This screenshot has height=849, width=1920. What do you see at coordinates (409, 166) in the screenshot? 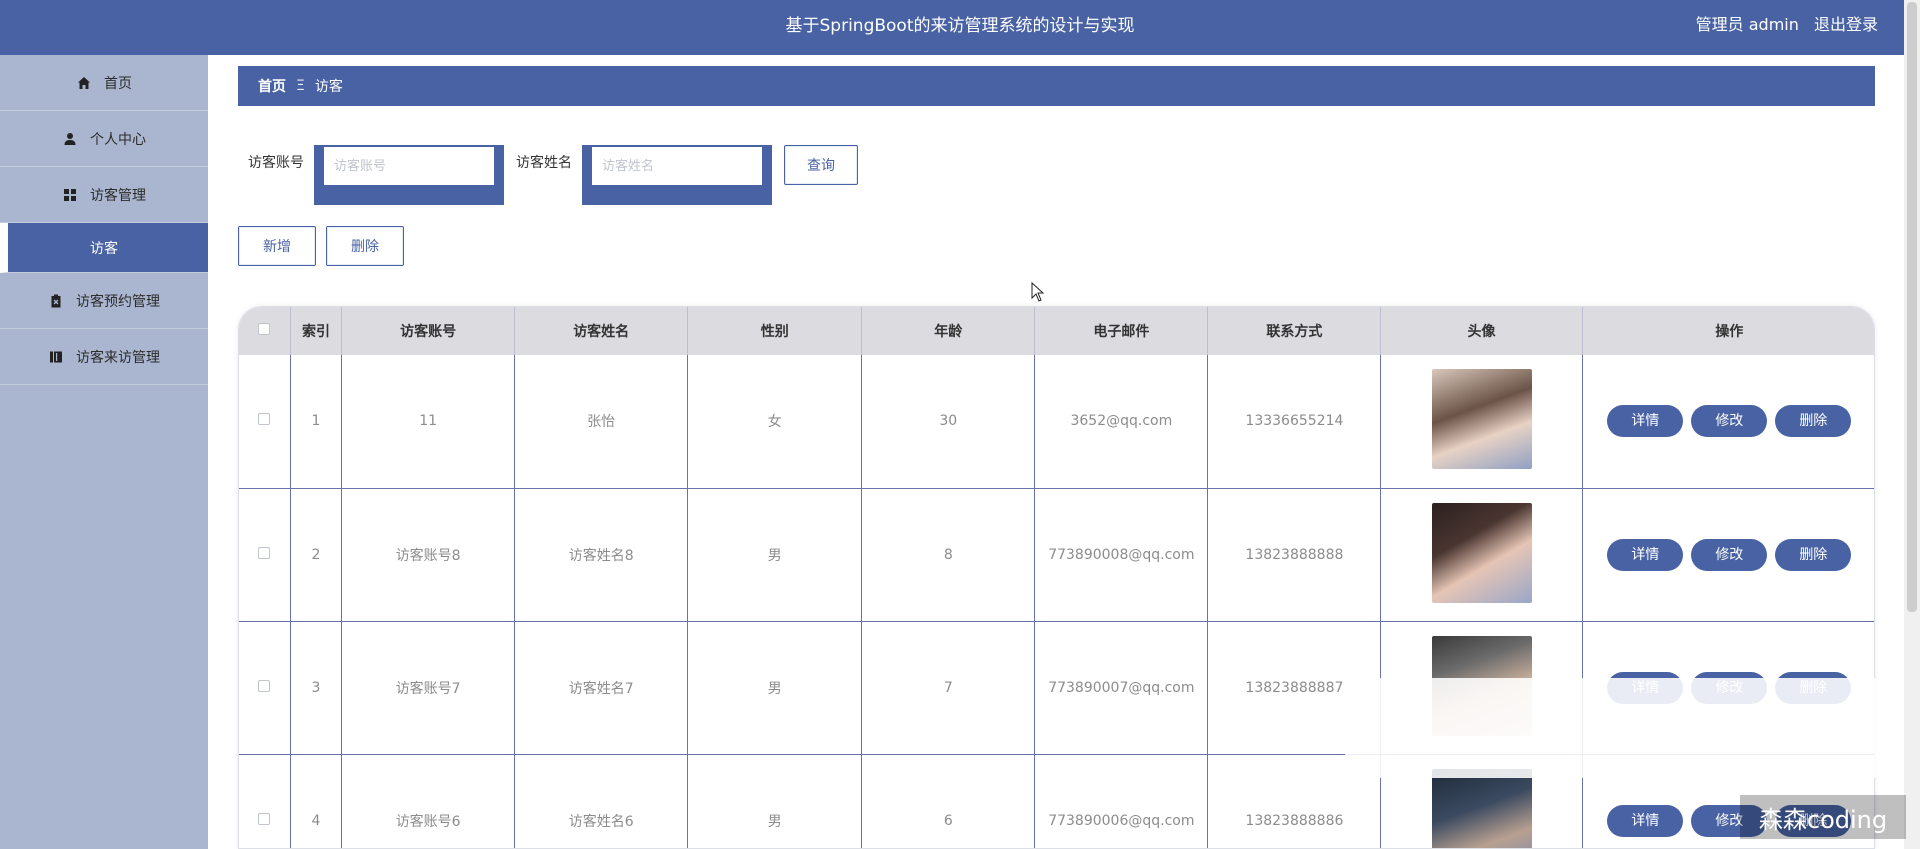
I see `account-search-input` at bounding box center [409, 166].